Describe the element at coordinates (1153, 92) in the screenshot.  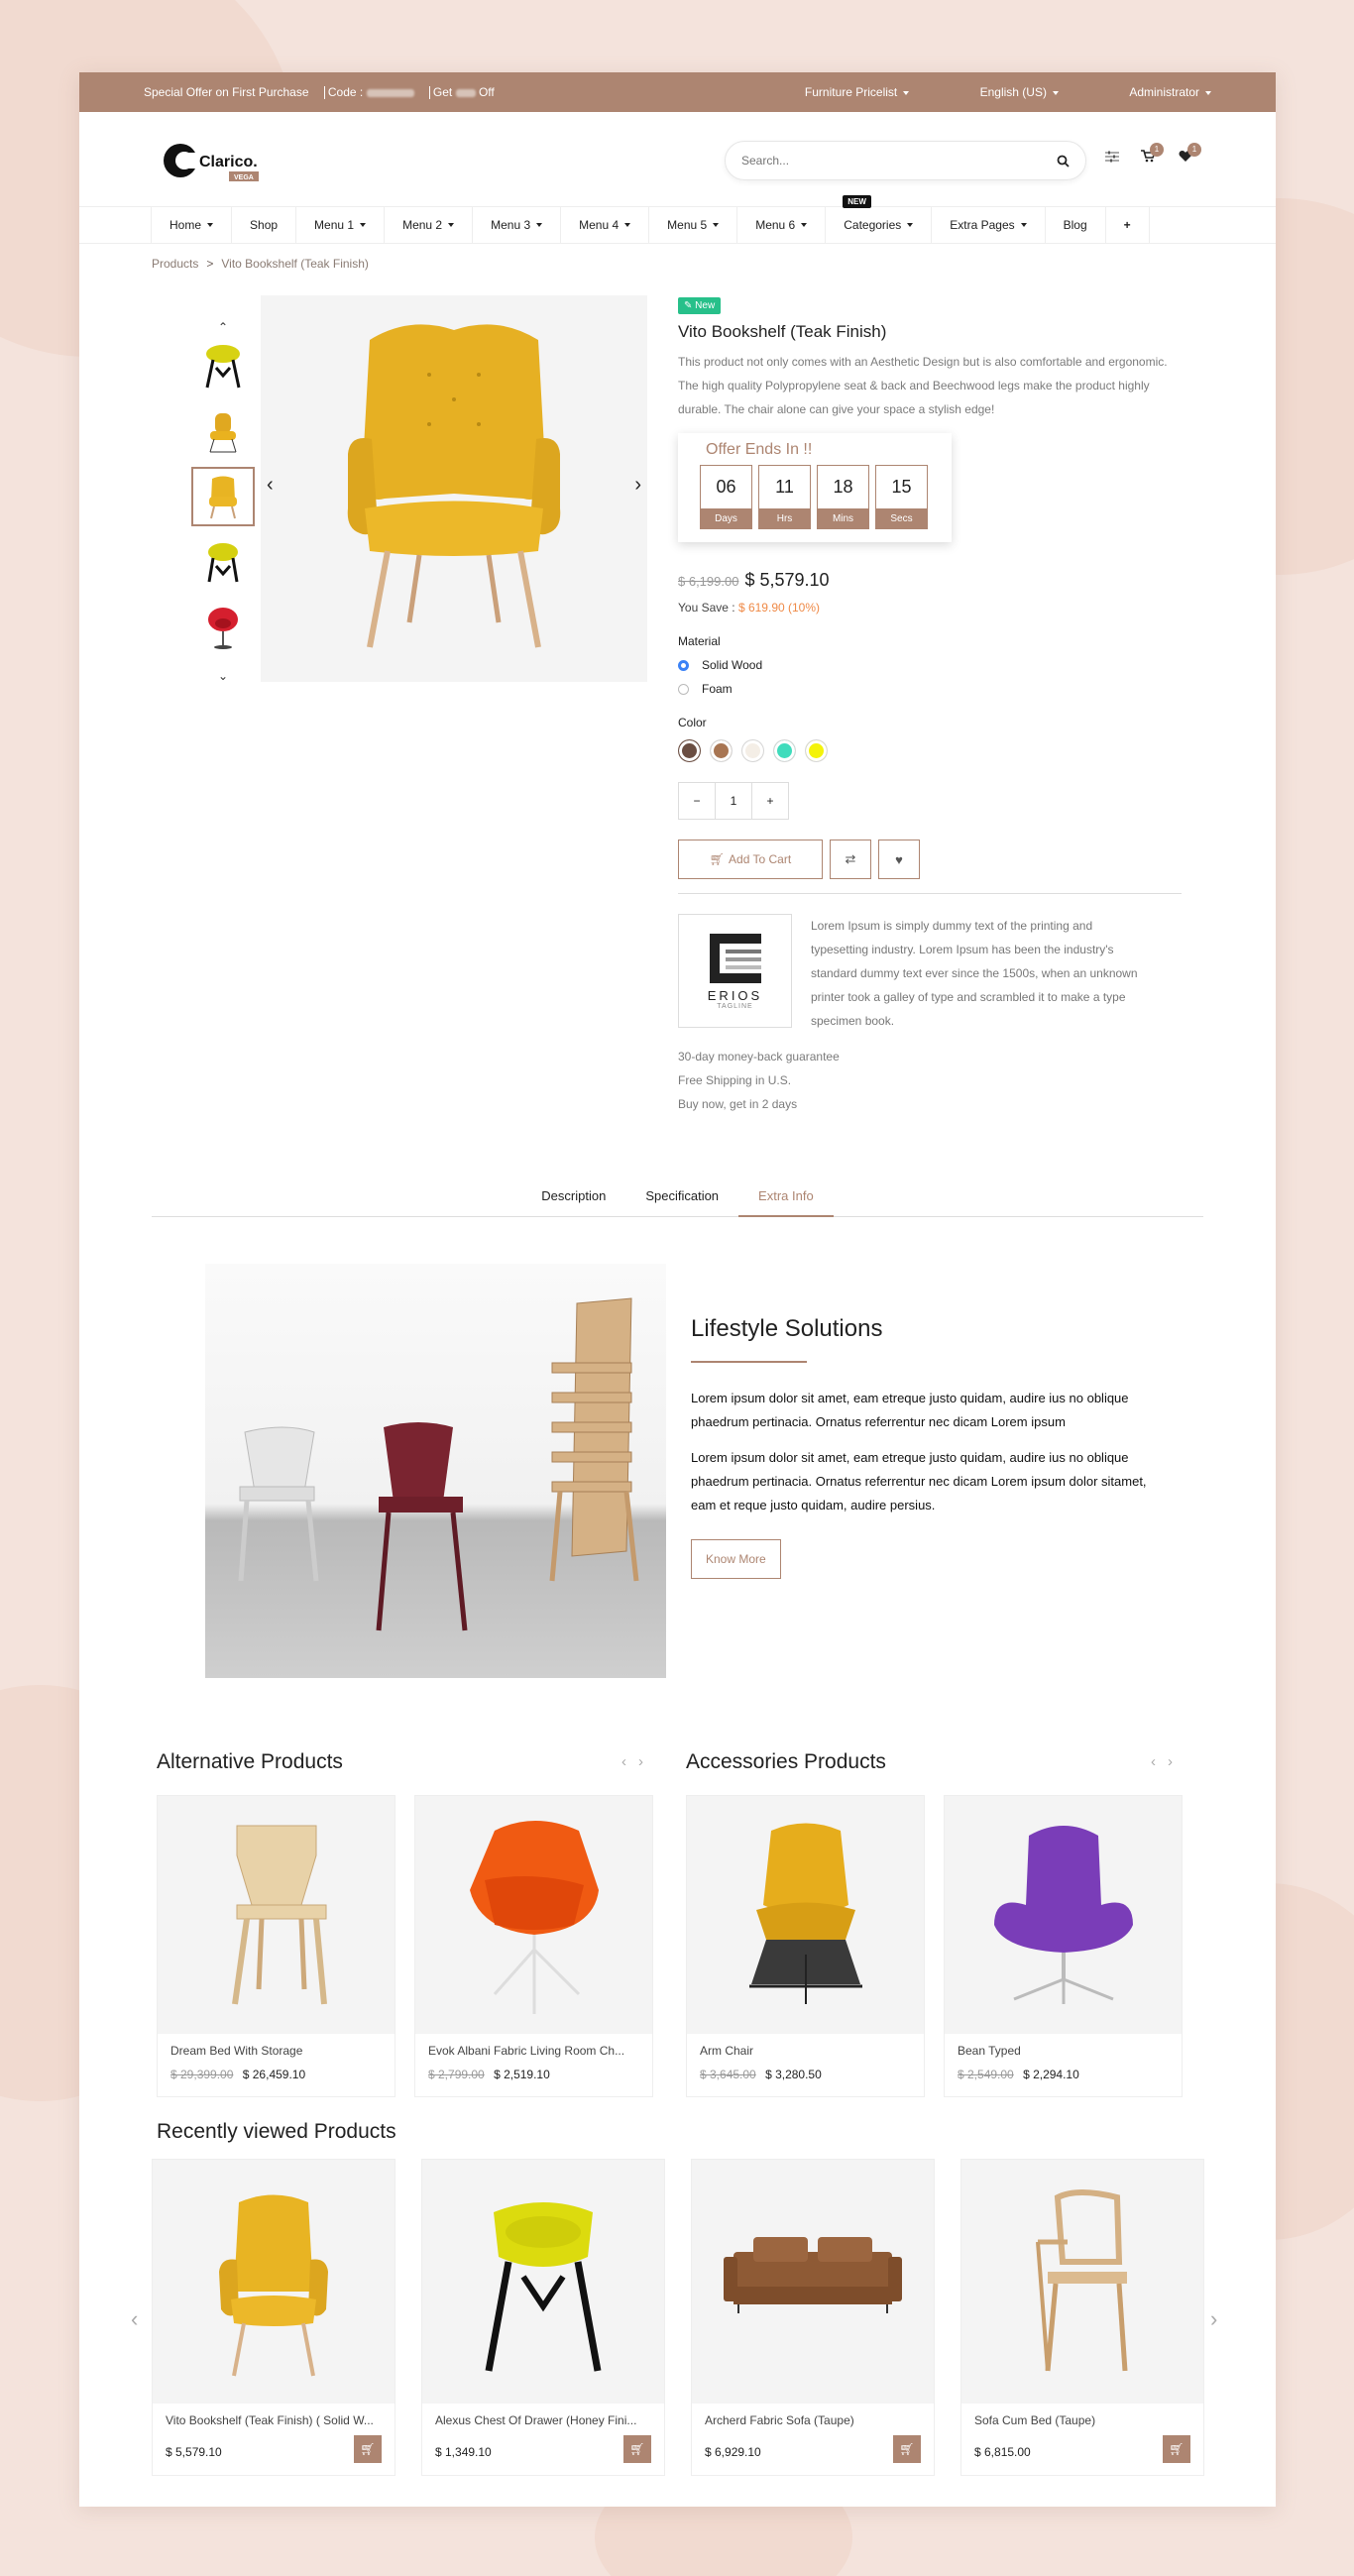
I see `user-dropdown: Administrator` at that location.